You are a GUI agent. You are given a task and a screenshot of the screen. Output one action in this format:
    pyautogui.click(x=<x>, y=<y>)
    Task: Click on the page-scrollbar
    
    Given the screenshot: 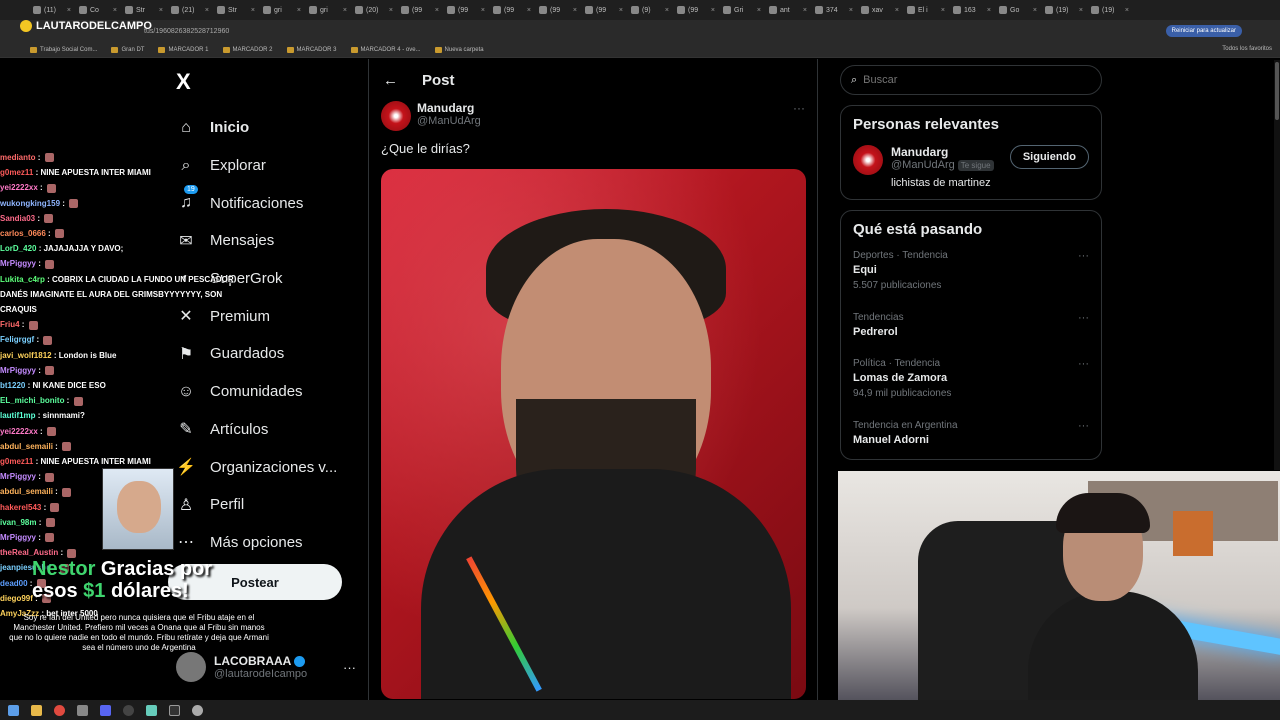 What is the action you would take?
    pyautogui.click(x=1277, y=265)
    